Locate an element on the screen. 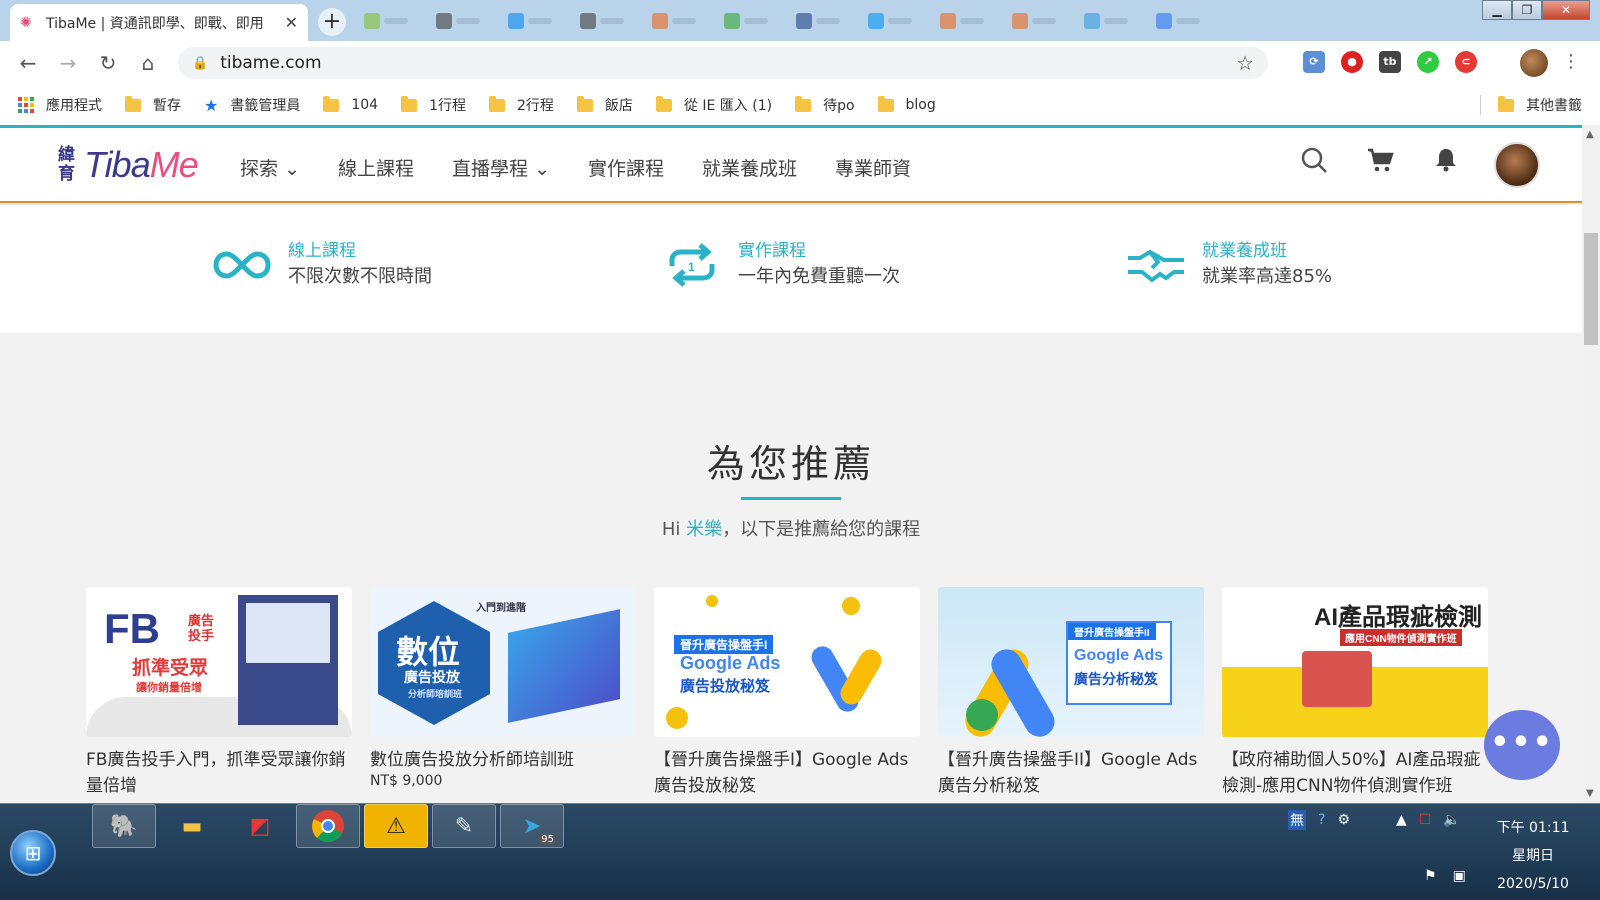 Image resolution: width=1600 pixels, height=900 pixels. extension-icon: ↗ is located at coordinates (1428, 62).